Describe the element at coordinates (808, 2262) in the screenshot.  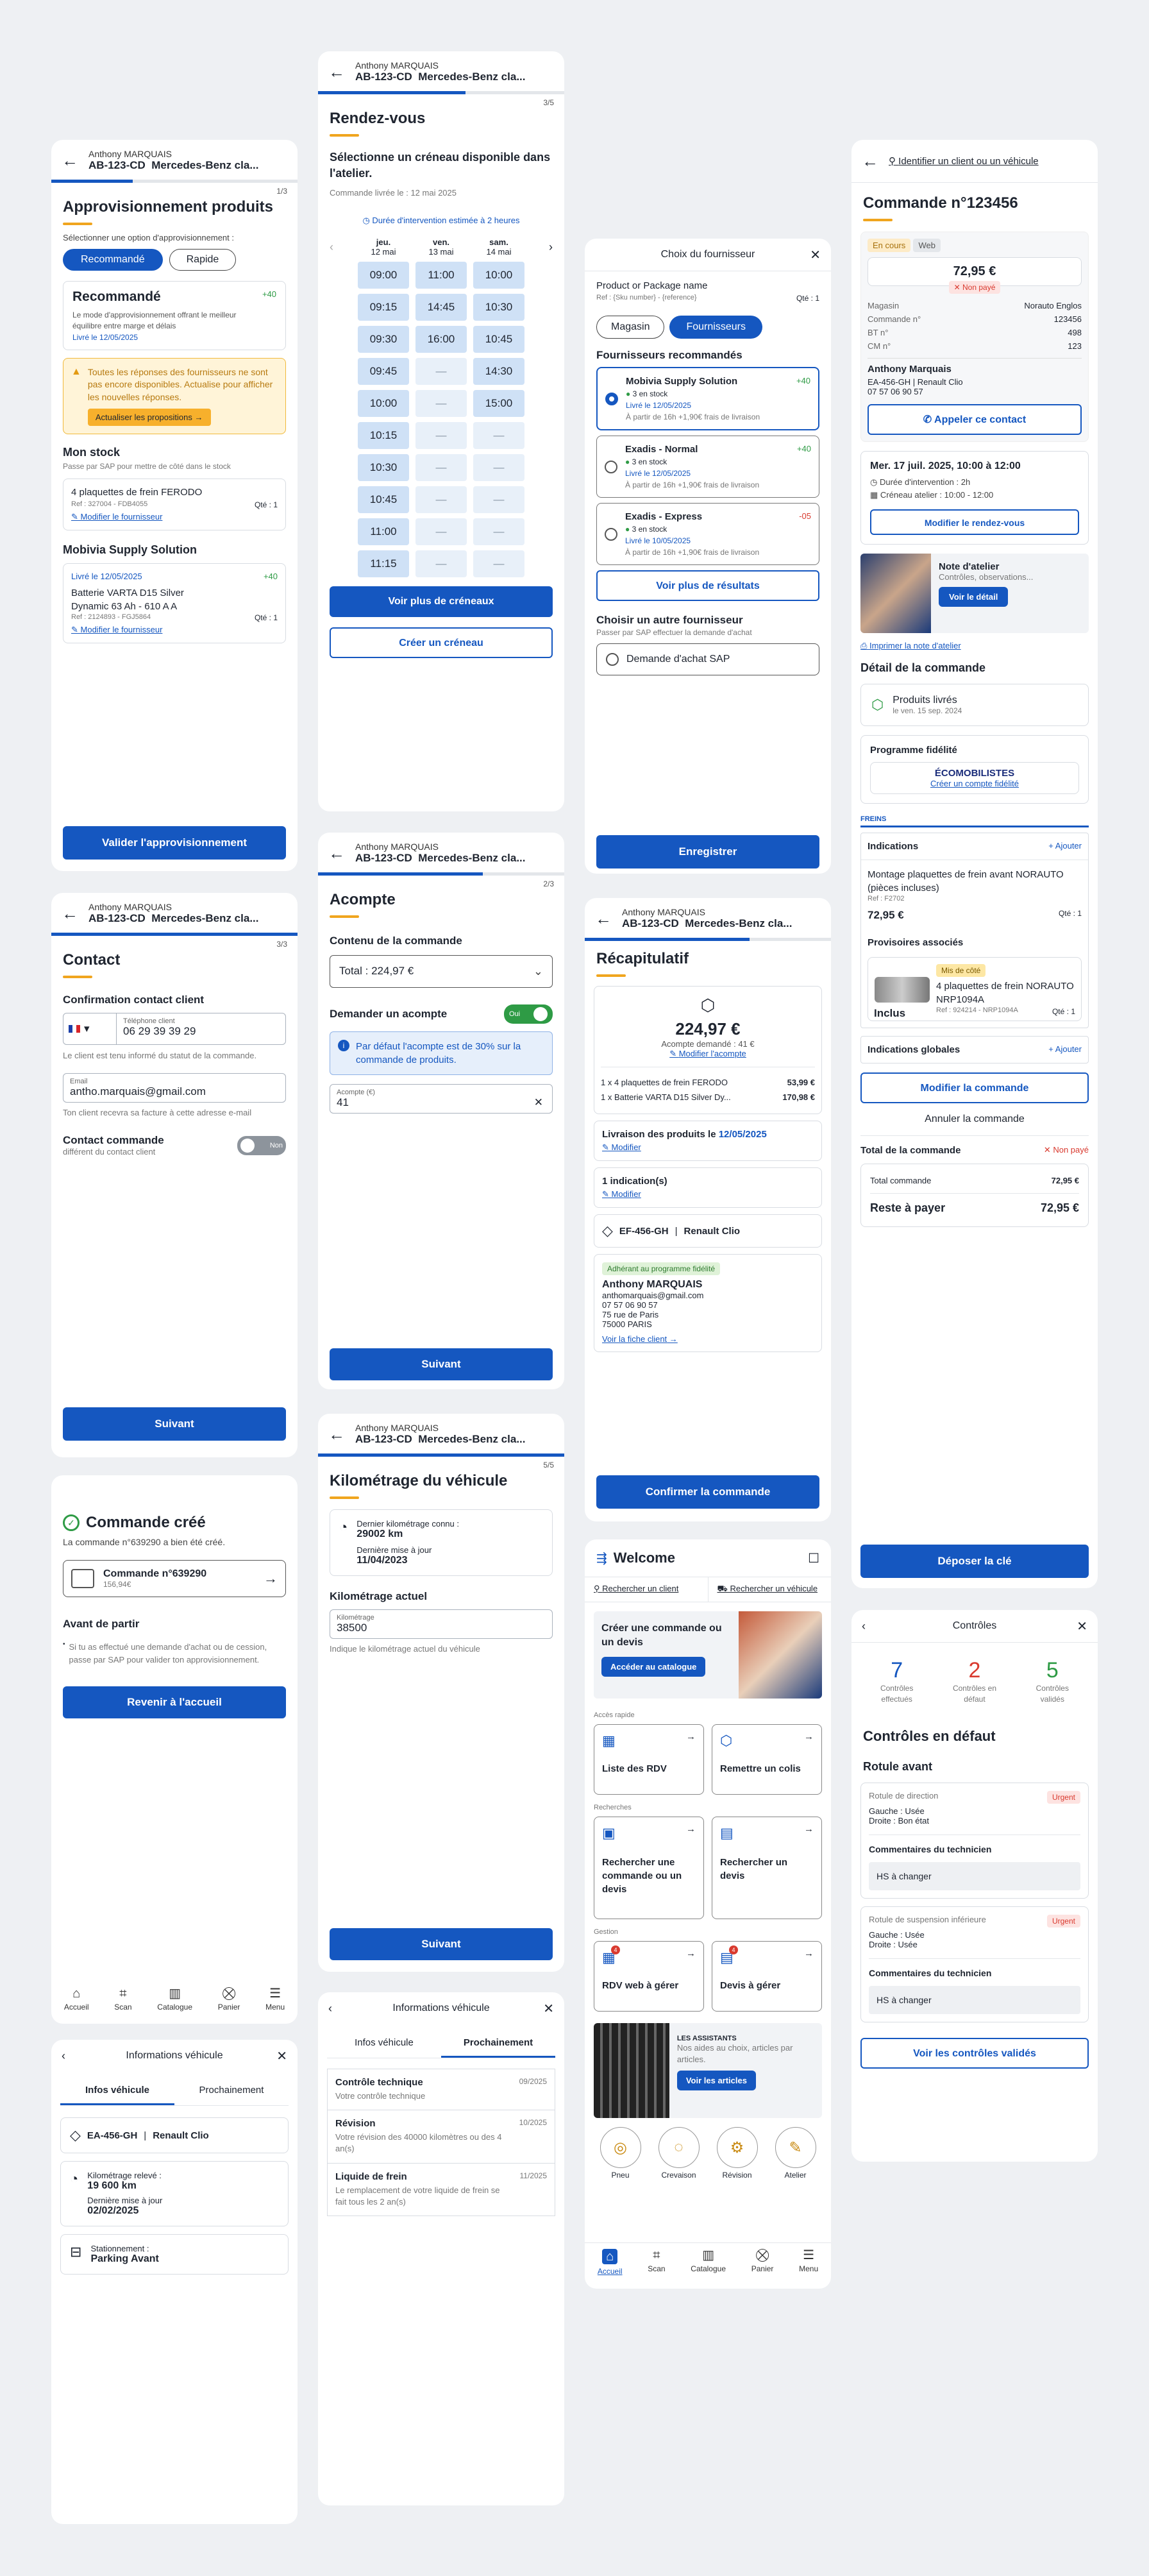
I see `tab-menu: ☰ Menu` at that location.